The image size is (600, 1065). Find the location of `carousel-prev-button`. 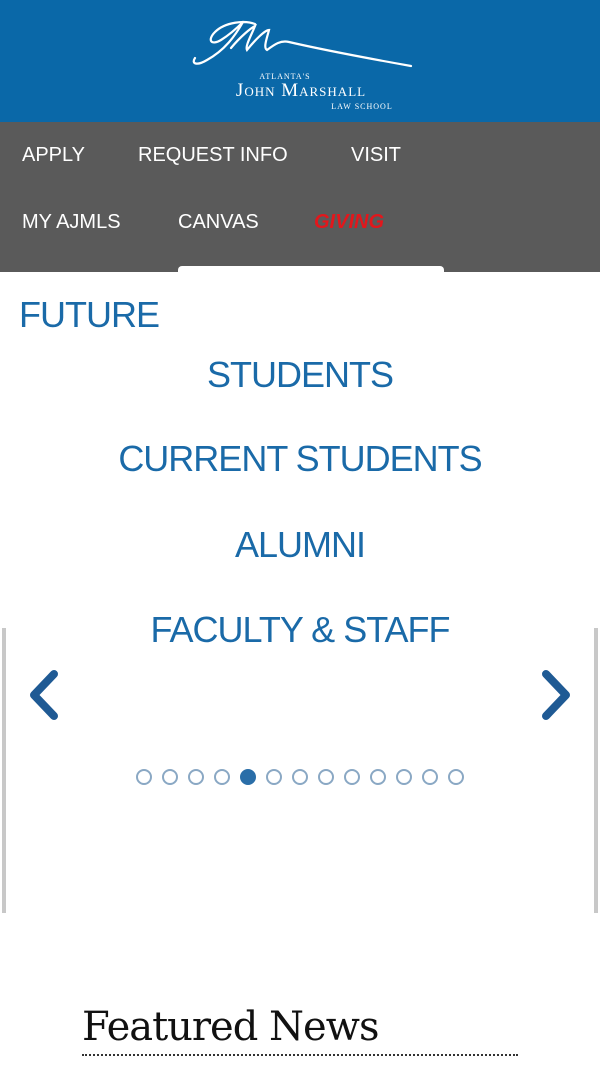

carousel-prev-button is located at coordinates (44, 695).